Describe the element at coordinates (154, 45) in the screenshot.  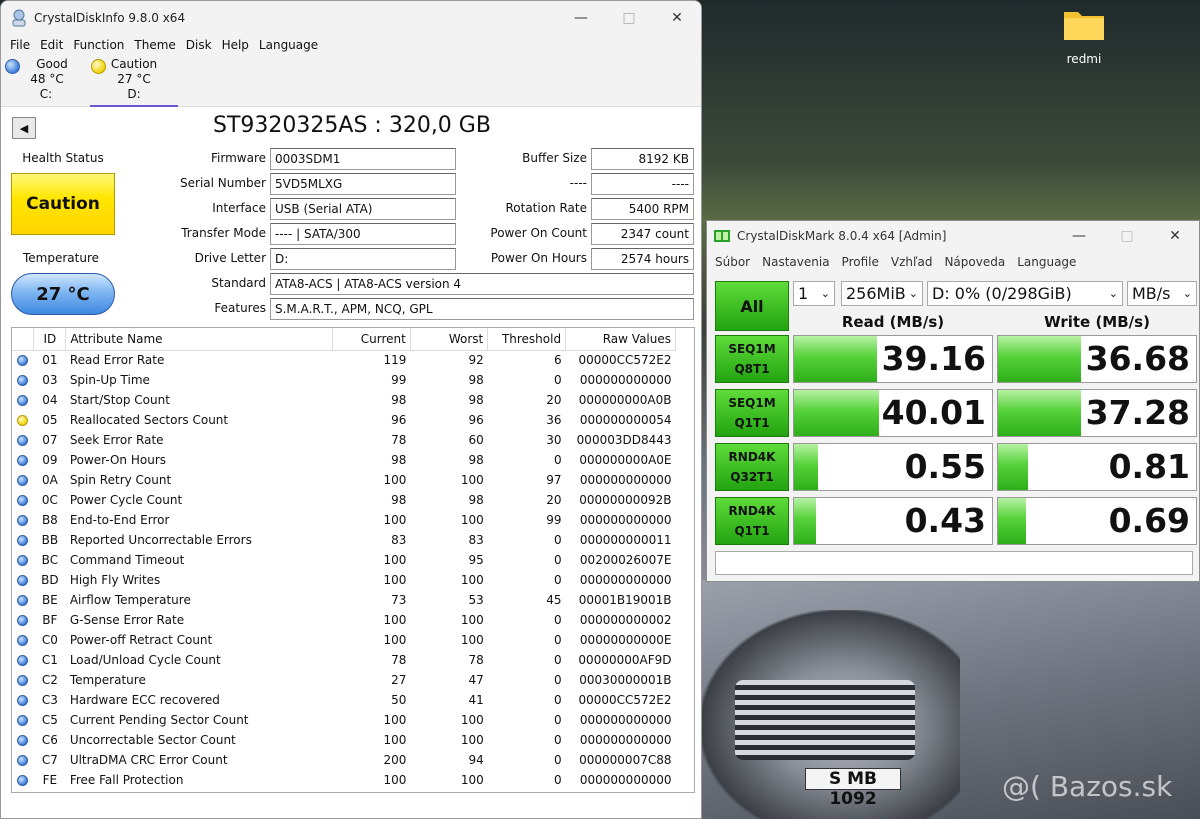
I see `menu-theme: Theme` at that location.